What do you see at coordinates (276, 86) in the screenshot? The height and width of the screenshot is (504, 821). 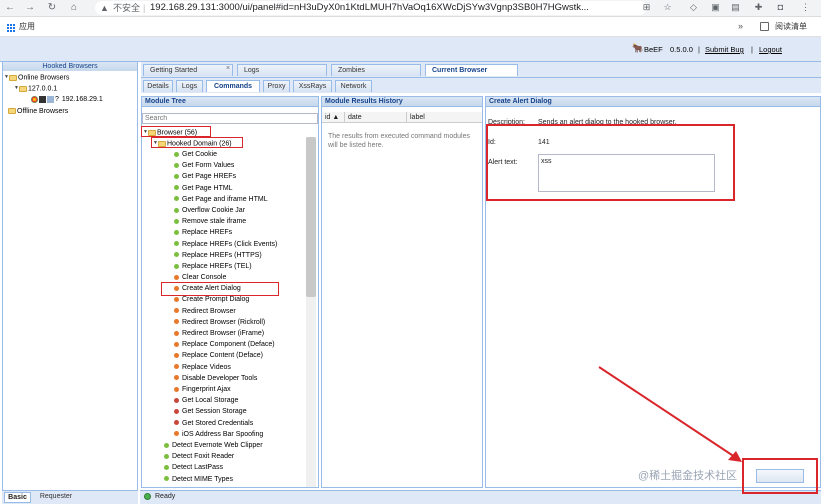 I see `tab-proxy: Proxy` at bounding box center [276, 86].